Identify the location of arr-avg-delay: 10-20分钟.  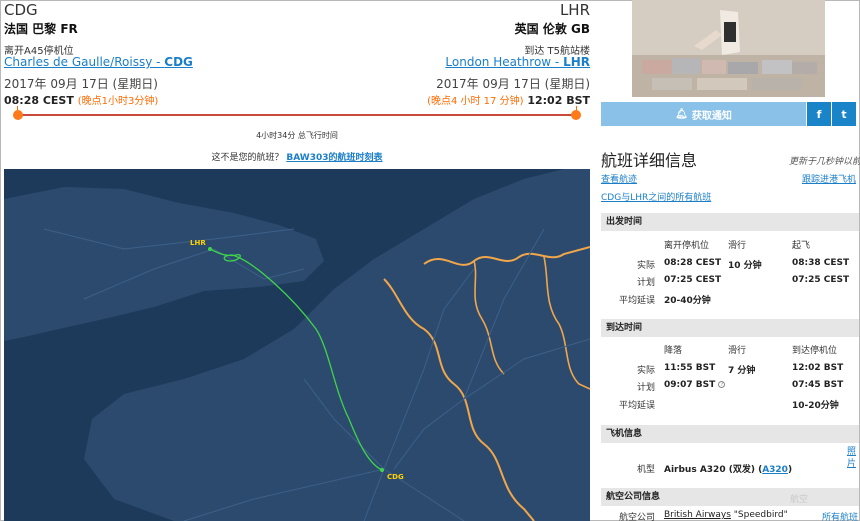
(815, 406).